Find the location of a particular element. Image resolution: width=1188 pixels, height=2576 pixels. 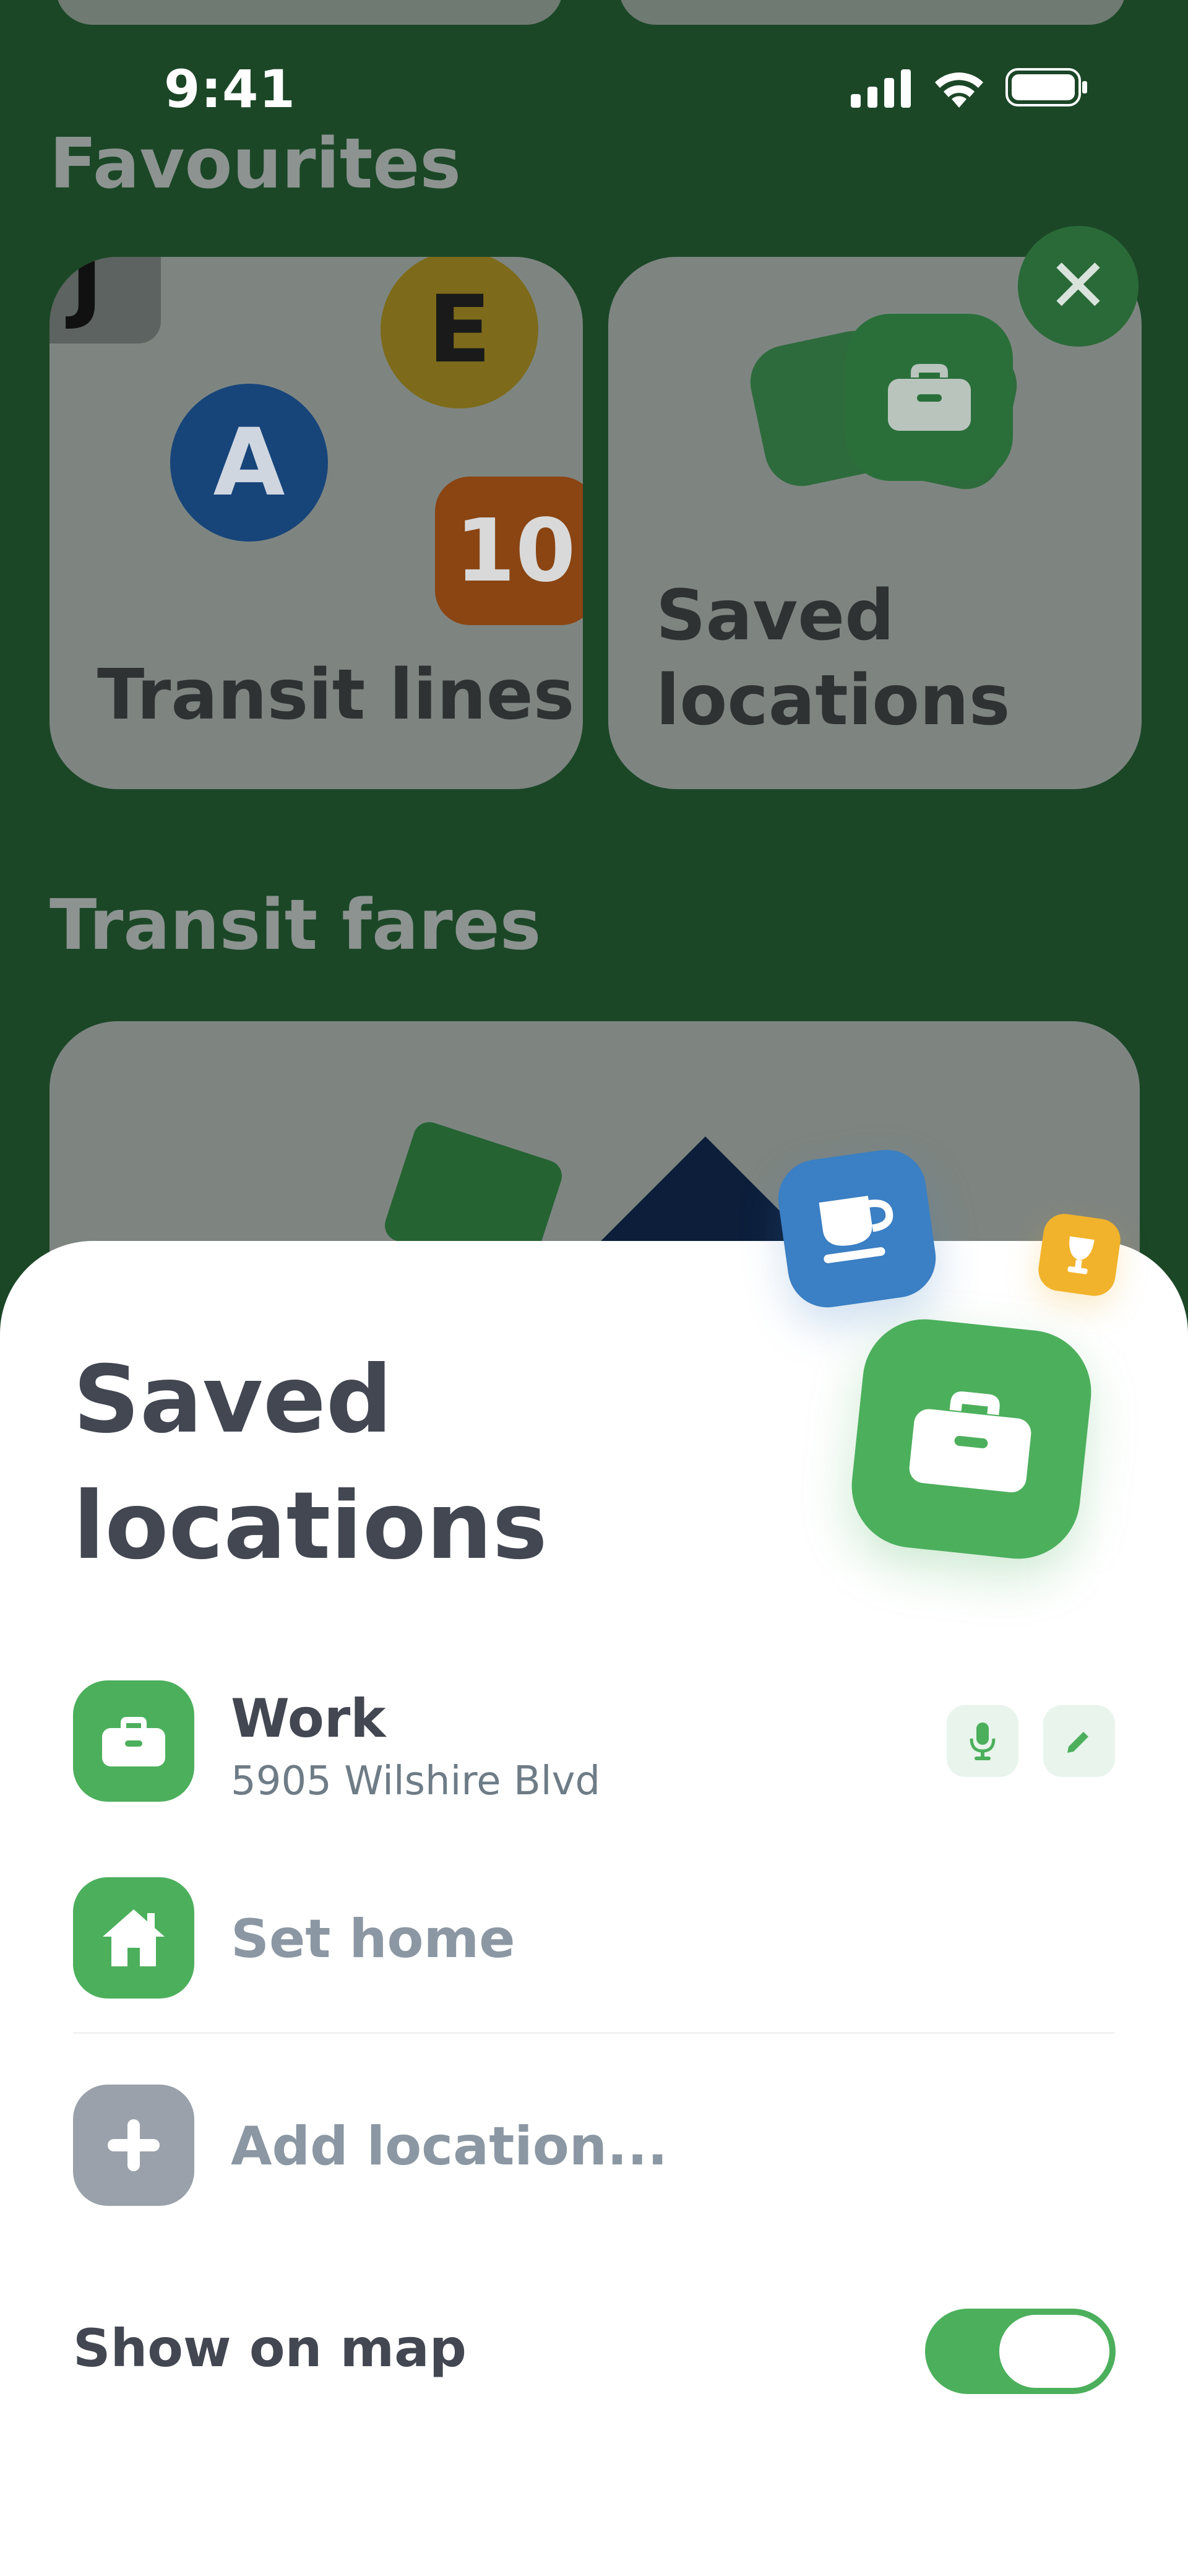

home-icon is located at coordinates (133, 1938).